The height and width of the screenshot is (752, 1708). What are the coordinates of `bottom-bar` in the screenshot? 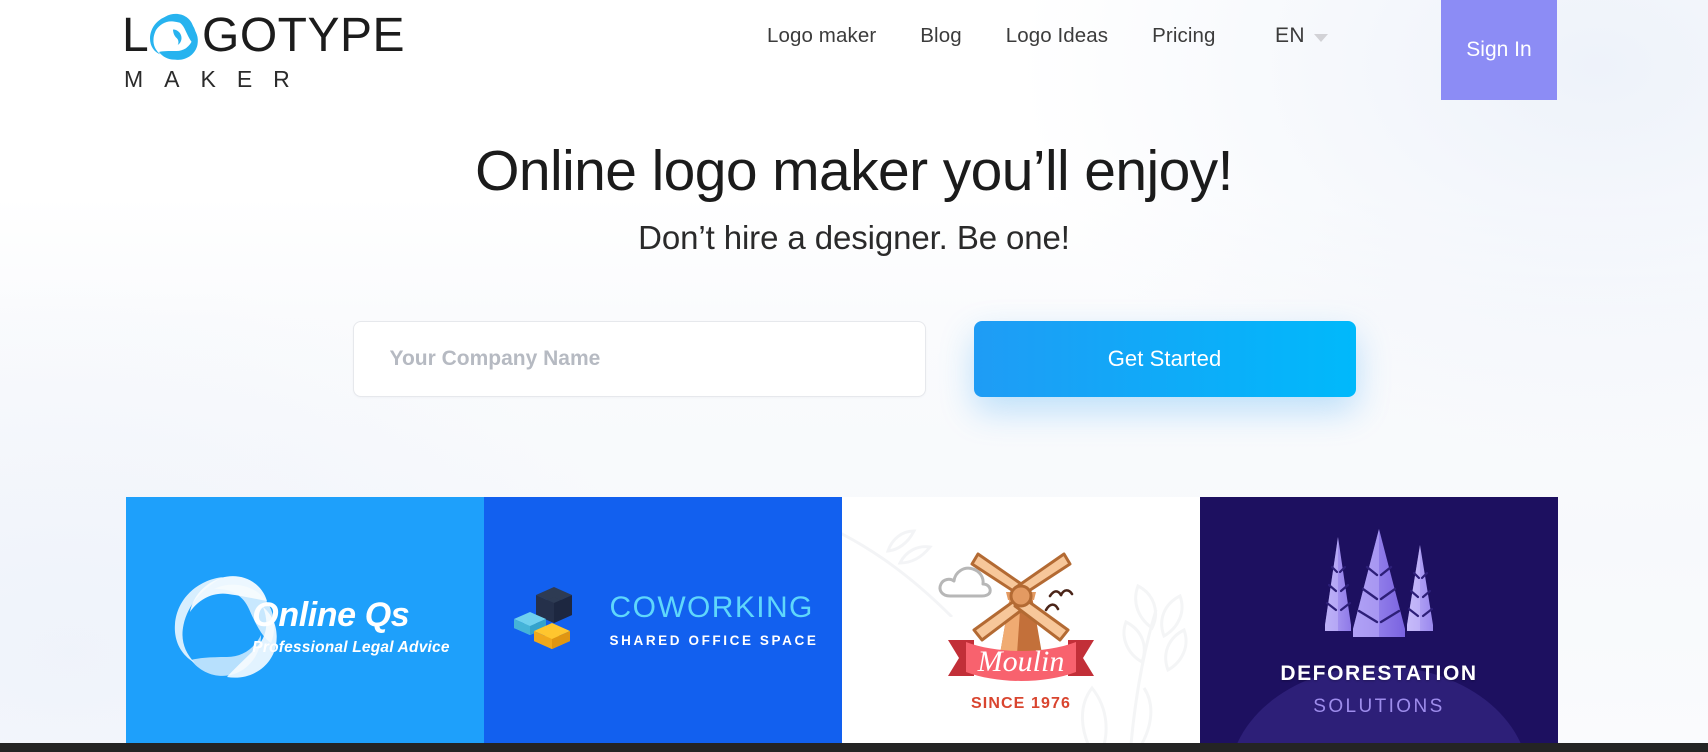 It's located at (854, 747).